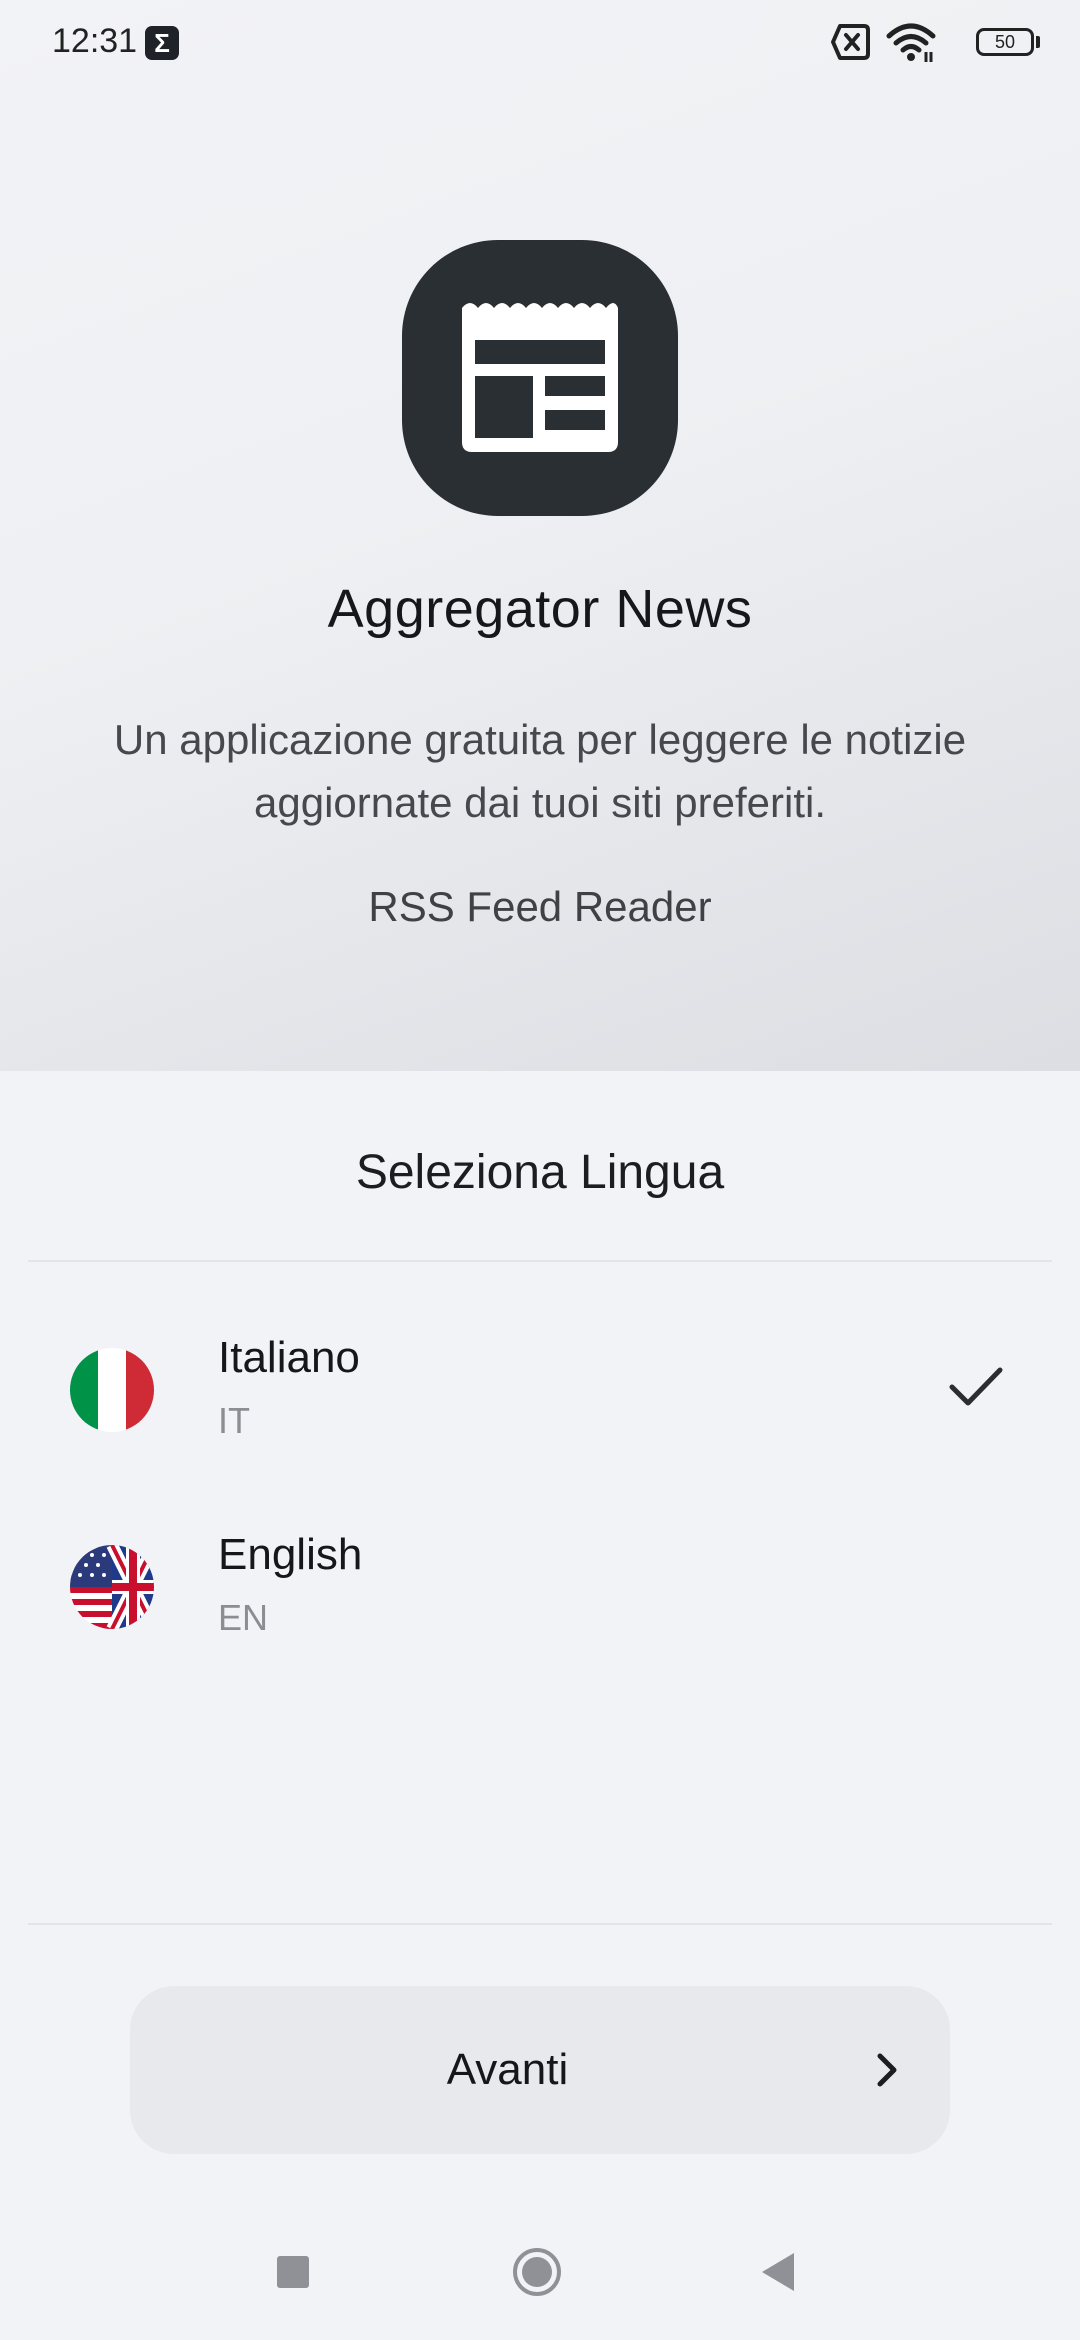  I want to click on language-name: Italiano, so click(289, 1357).